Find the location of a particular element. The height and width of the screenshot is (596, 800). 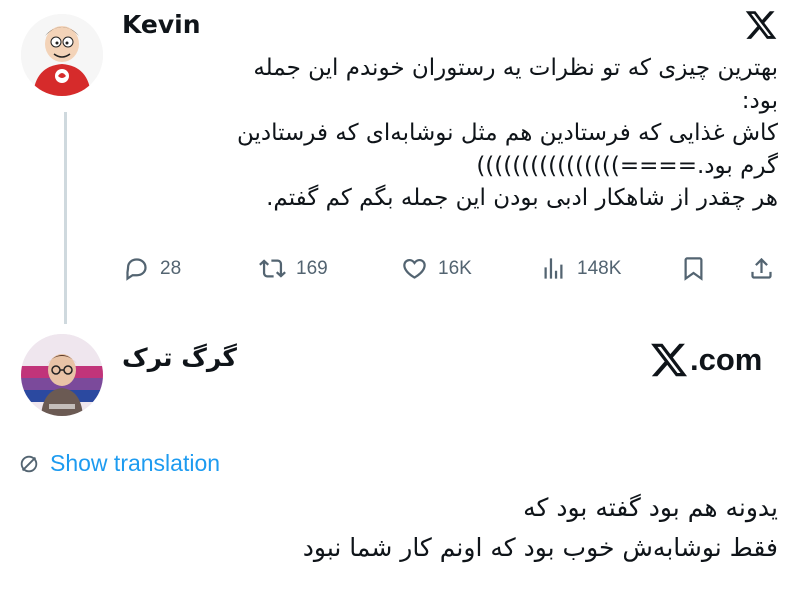

show-translation-label: Show translation is located at coordinates (135, 463).